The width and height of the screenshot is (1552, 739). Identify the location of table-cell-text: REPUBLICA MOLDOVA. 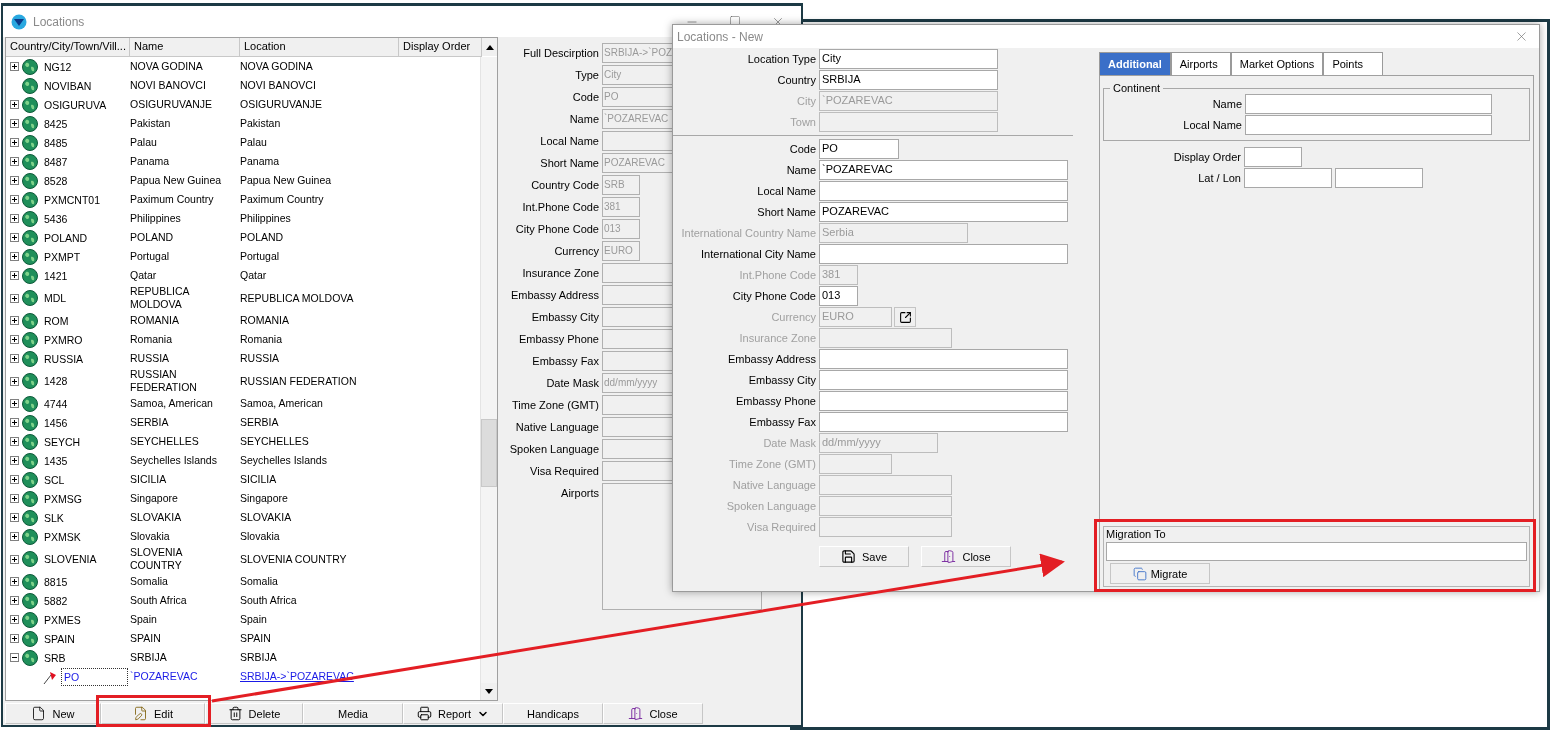
(160, 298).